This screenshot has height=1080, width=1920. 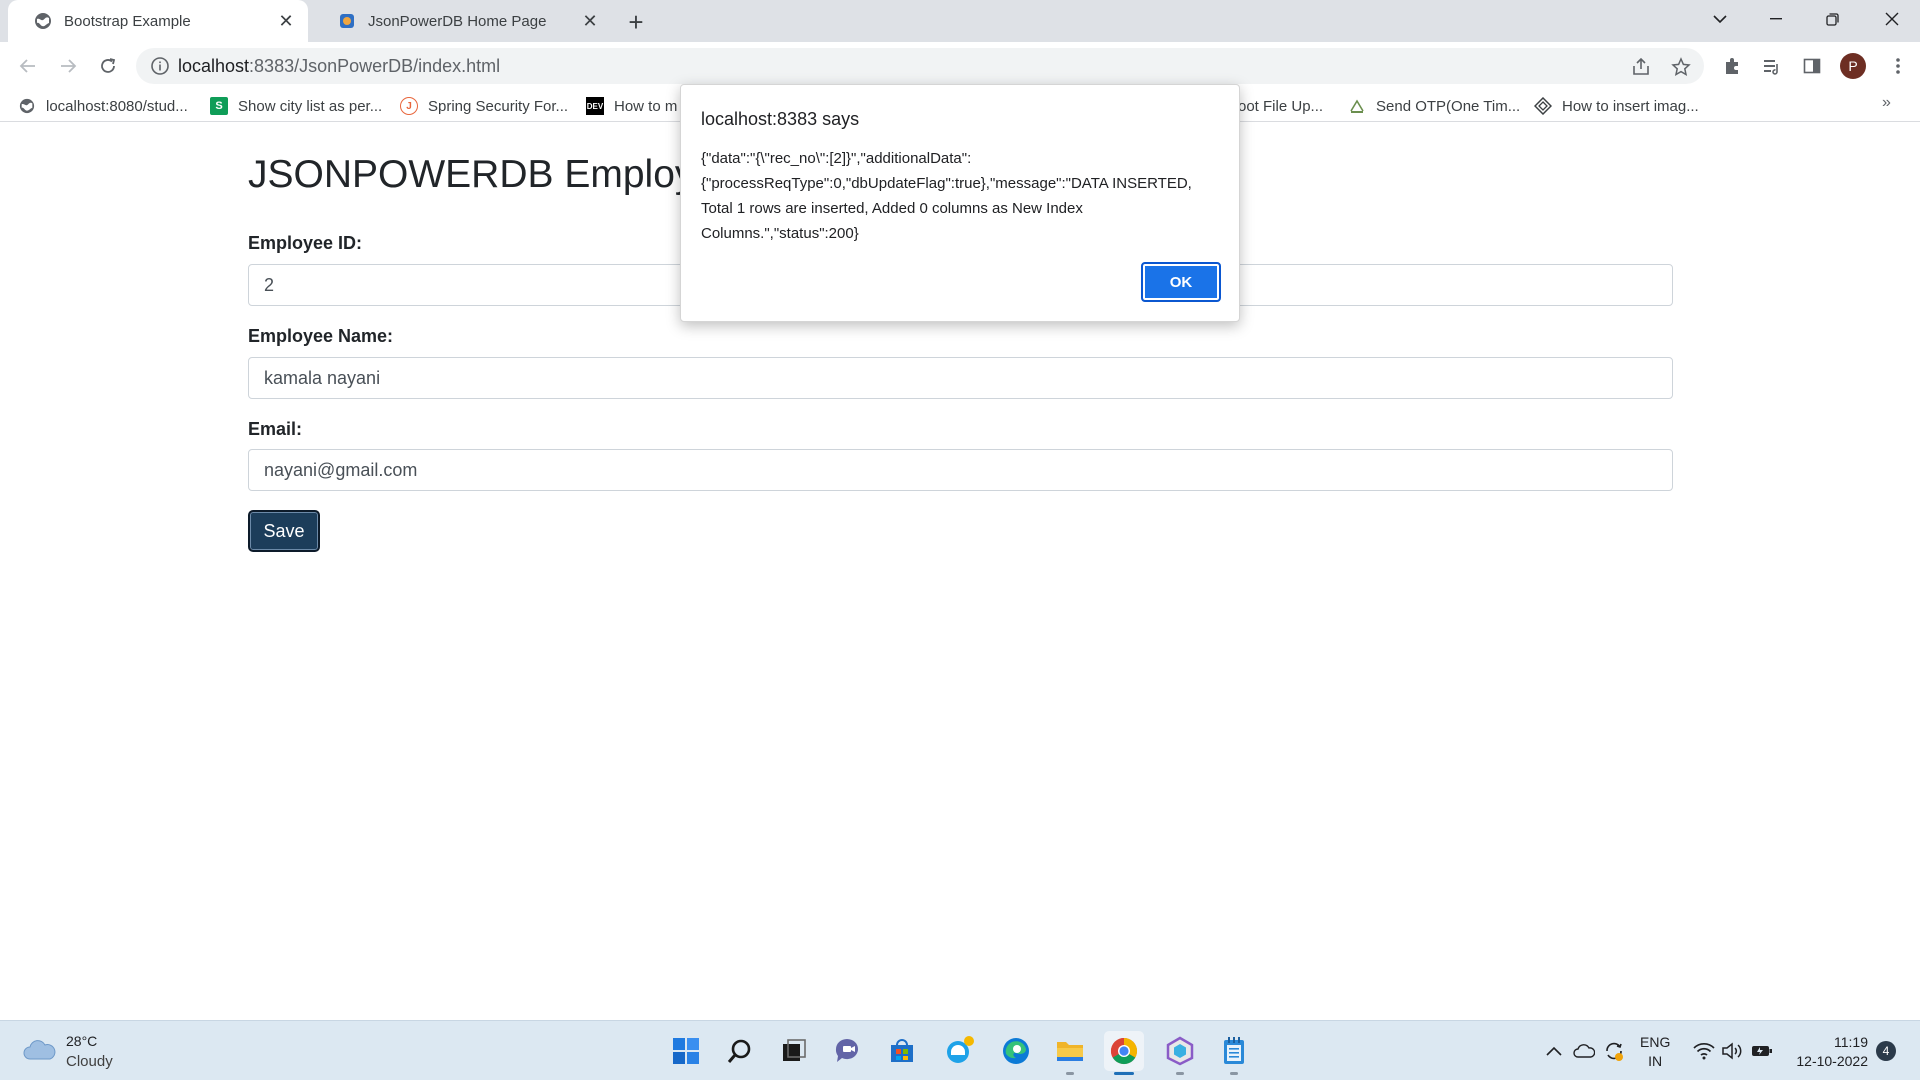 I want to click on jpdb-icon, so click(x=347, y=21).